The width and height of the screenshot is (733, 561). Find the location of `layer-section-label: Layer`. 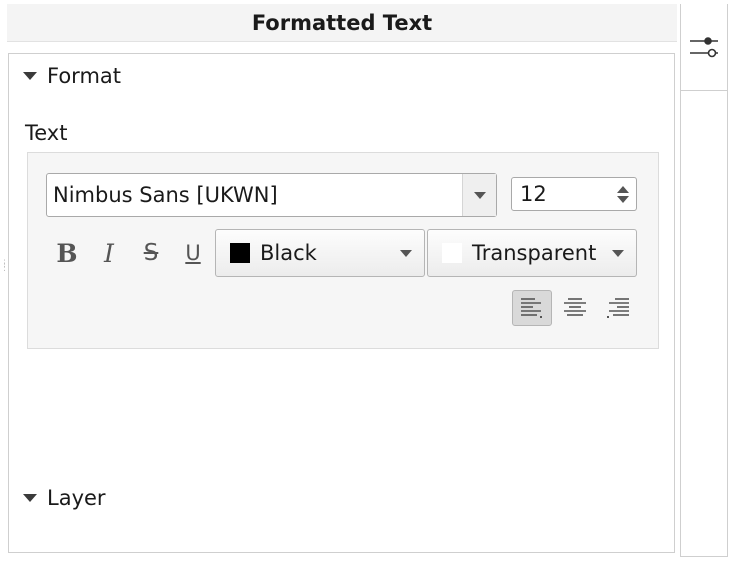

layer-section-label: Layer is located at coordinates (76, 498).